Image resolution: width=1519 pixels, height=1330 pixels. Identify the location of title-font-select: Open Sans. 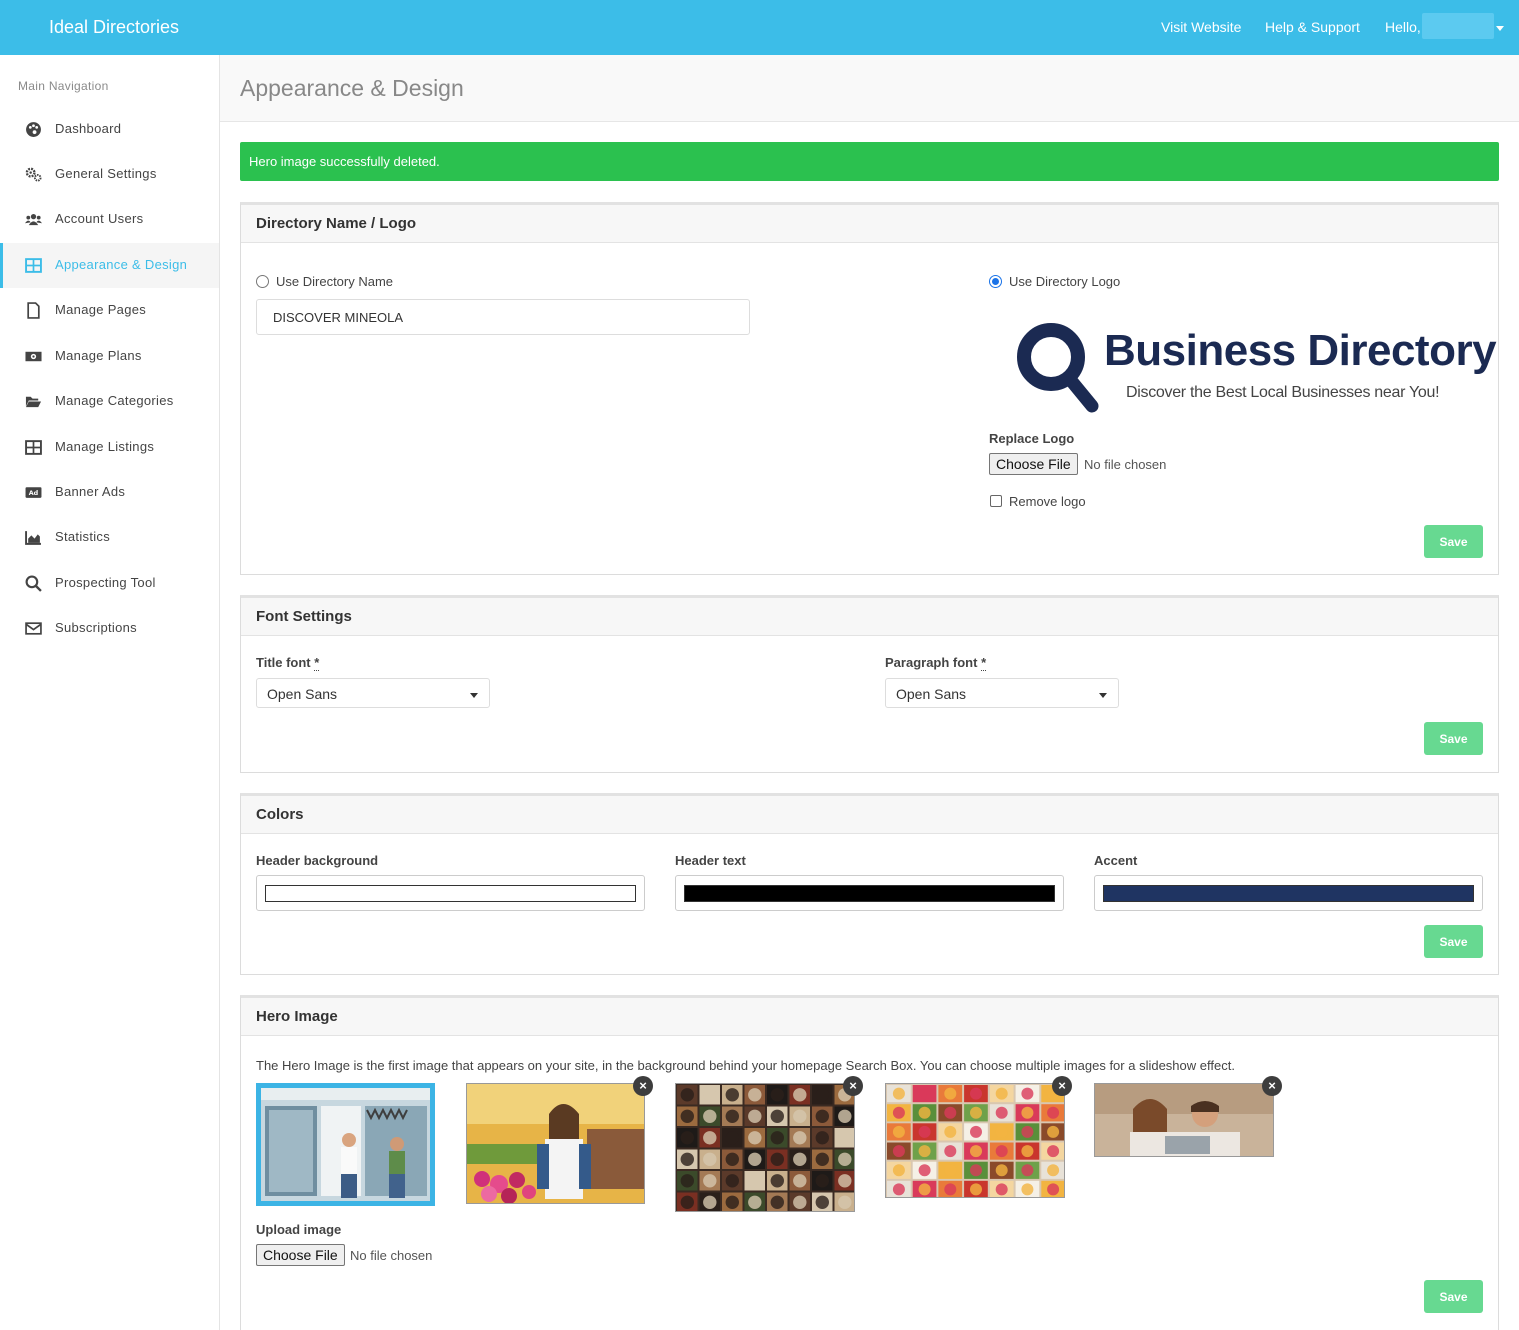
(373, 693).